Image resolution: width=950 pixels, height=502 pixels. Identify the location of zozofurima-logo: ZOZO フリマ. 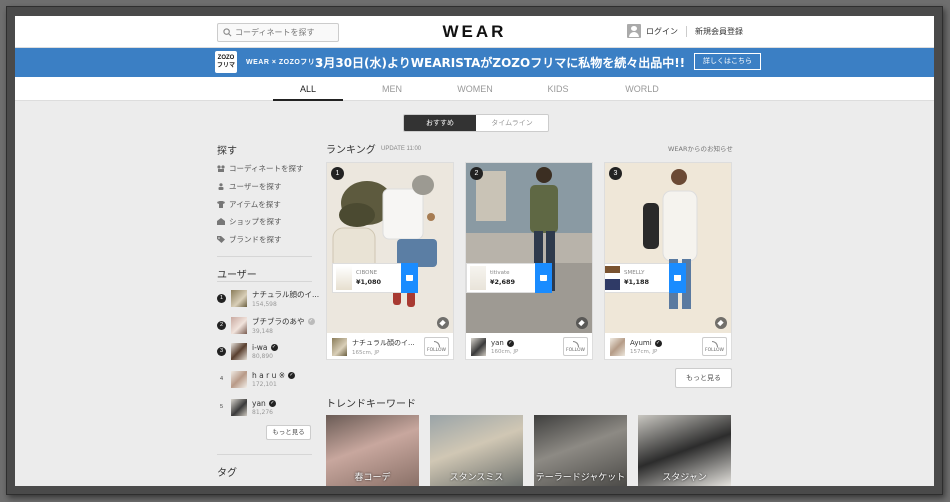
(226, 62).